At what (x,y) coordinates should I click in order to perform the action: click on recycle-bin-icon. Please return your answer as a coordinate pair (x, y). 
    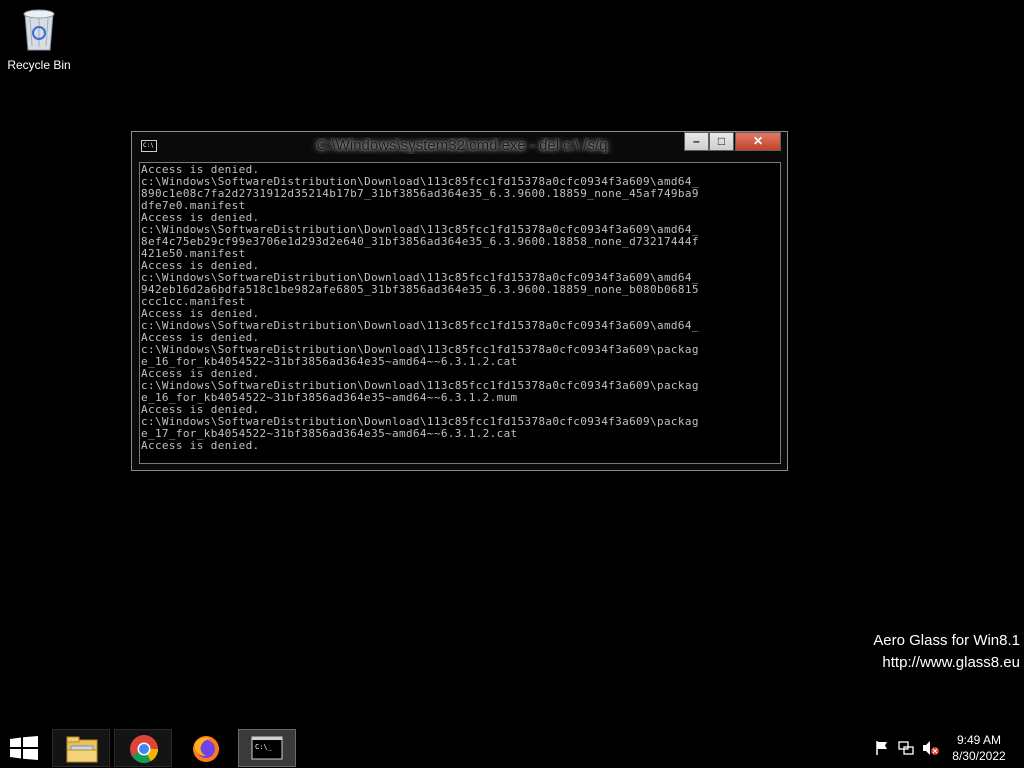
    Looking at the image, I should click on (39, 30).